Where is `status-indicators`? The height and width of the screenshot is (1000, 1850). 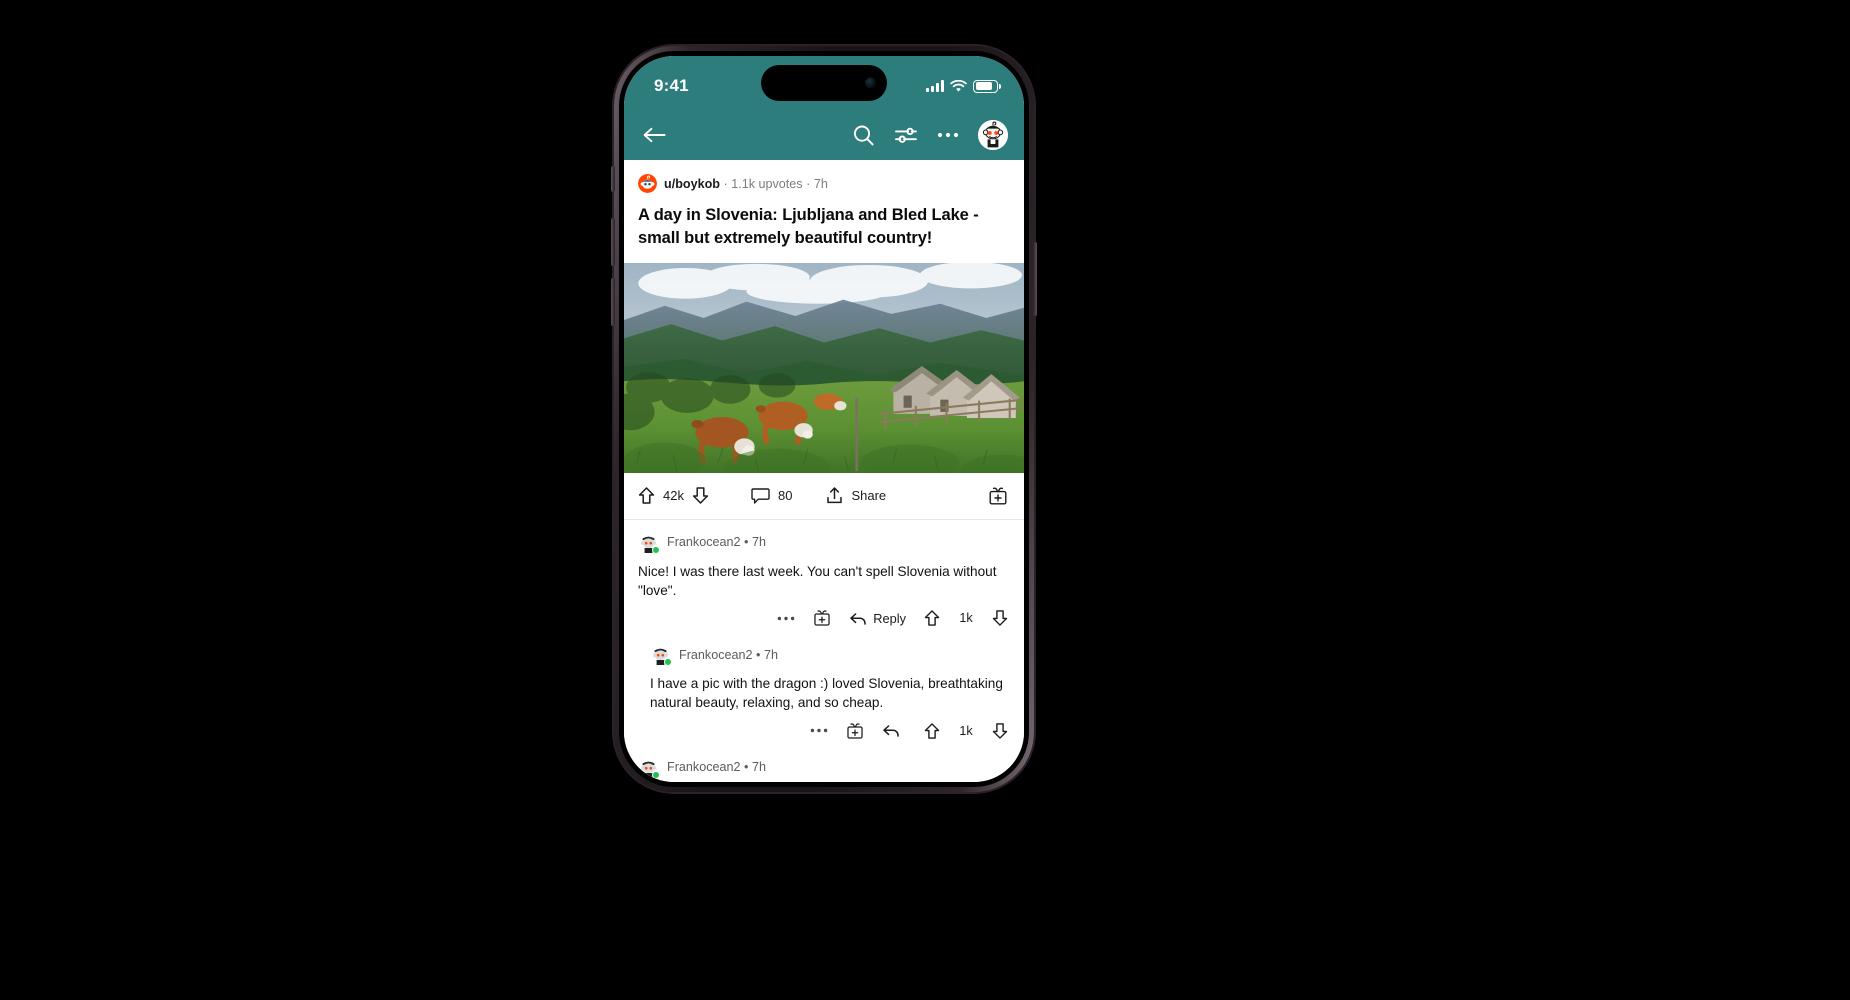 status-indicators is located at coordinates (963, 83).